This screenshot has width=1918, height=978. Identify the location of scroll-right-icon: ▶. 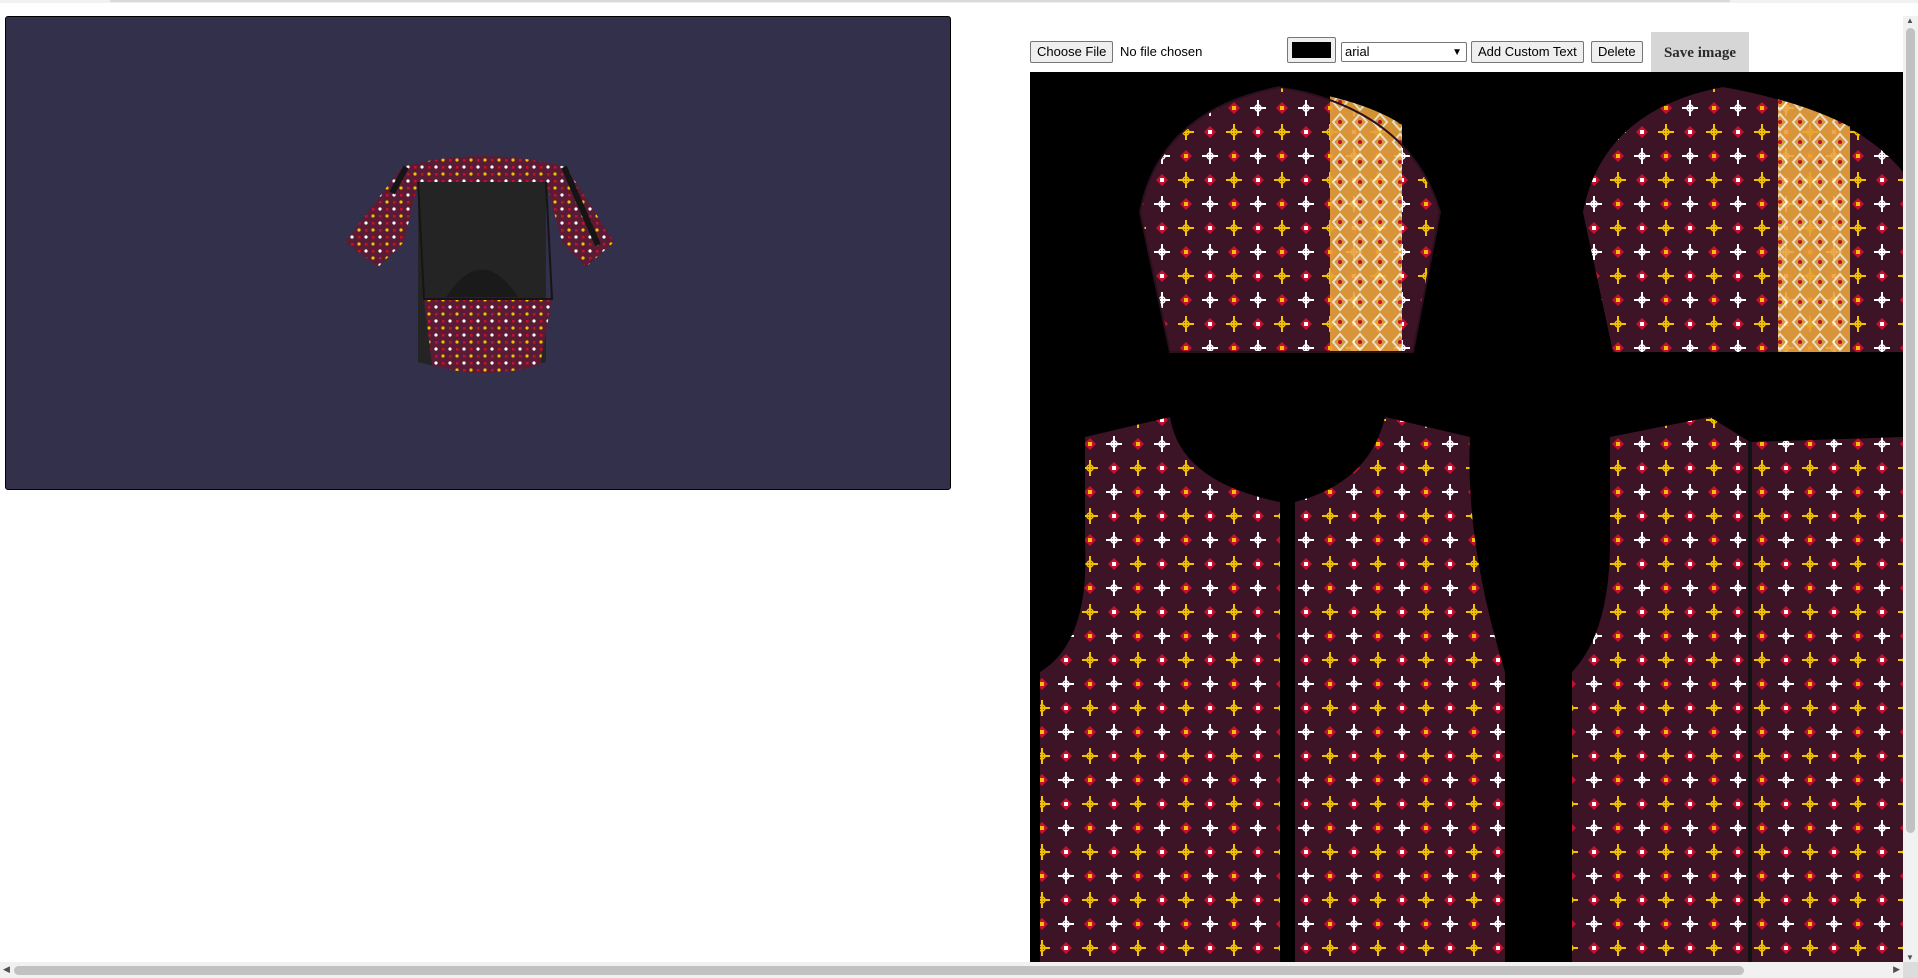
(1896, 969).